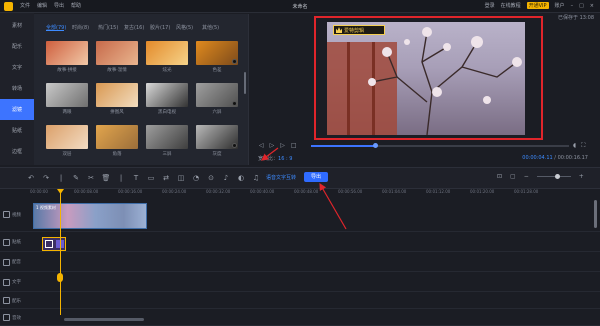 This screenshot has width=600, height=326. Describe the element at coordinates (343, 146) in the screenshot. I see `preview-progress-fill` at that location.